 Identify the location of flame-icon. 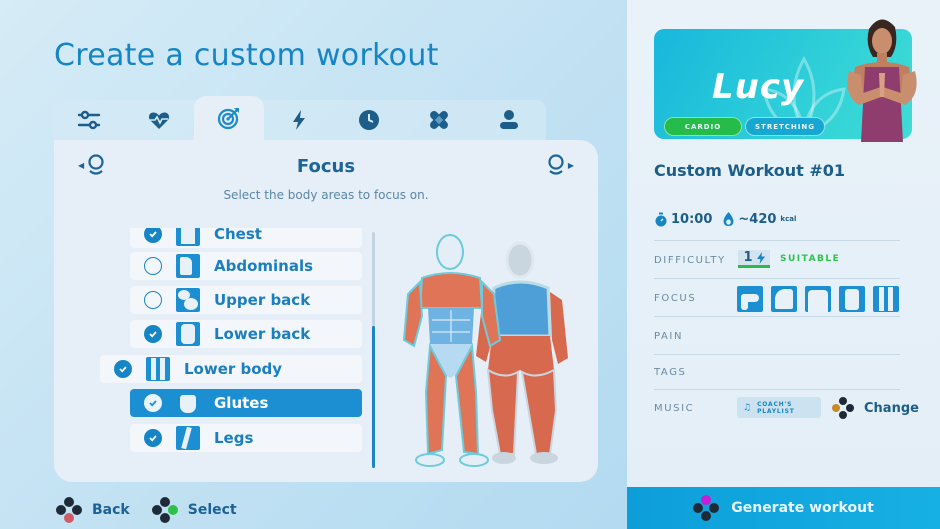
(728, 219).